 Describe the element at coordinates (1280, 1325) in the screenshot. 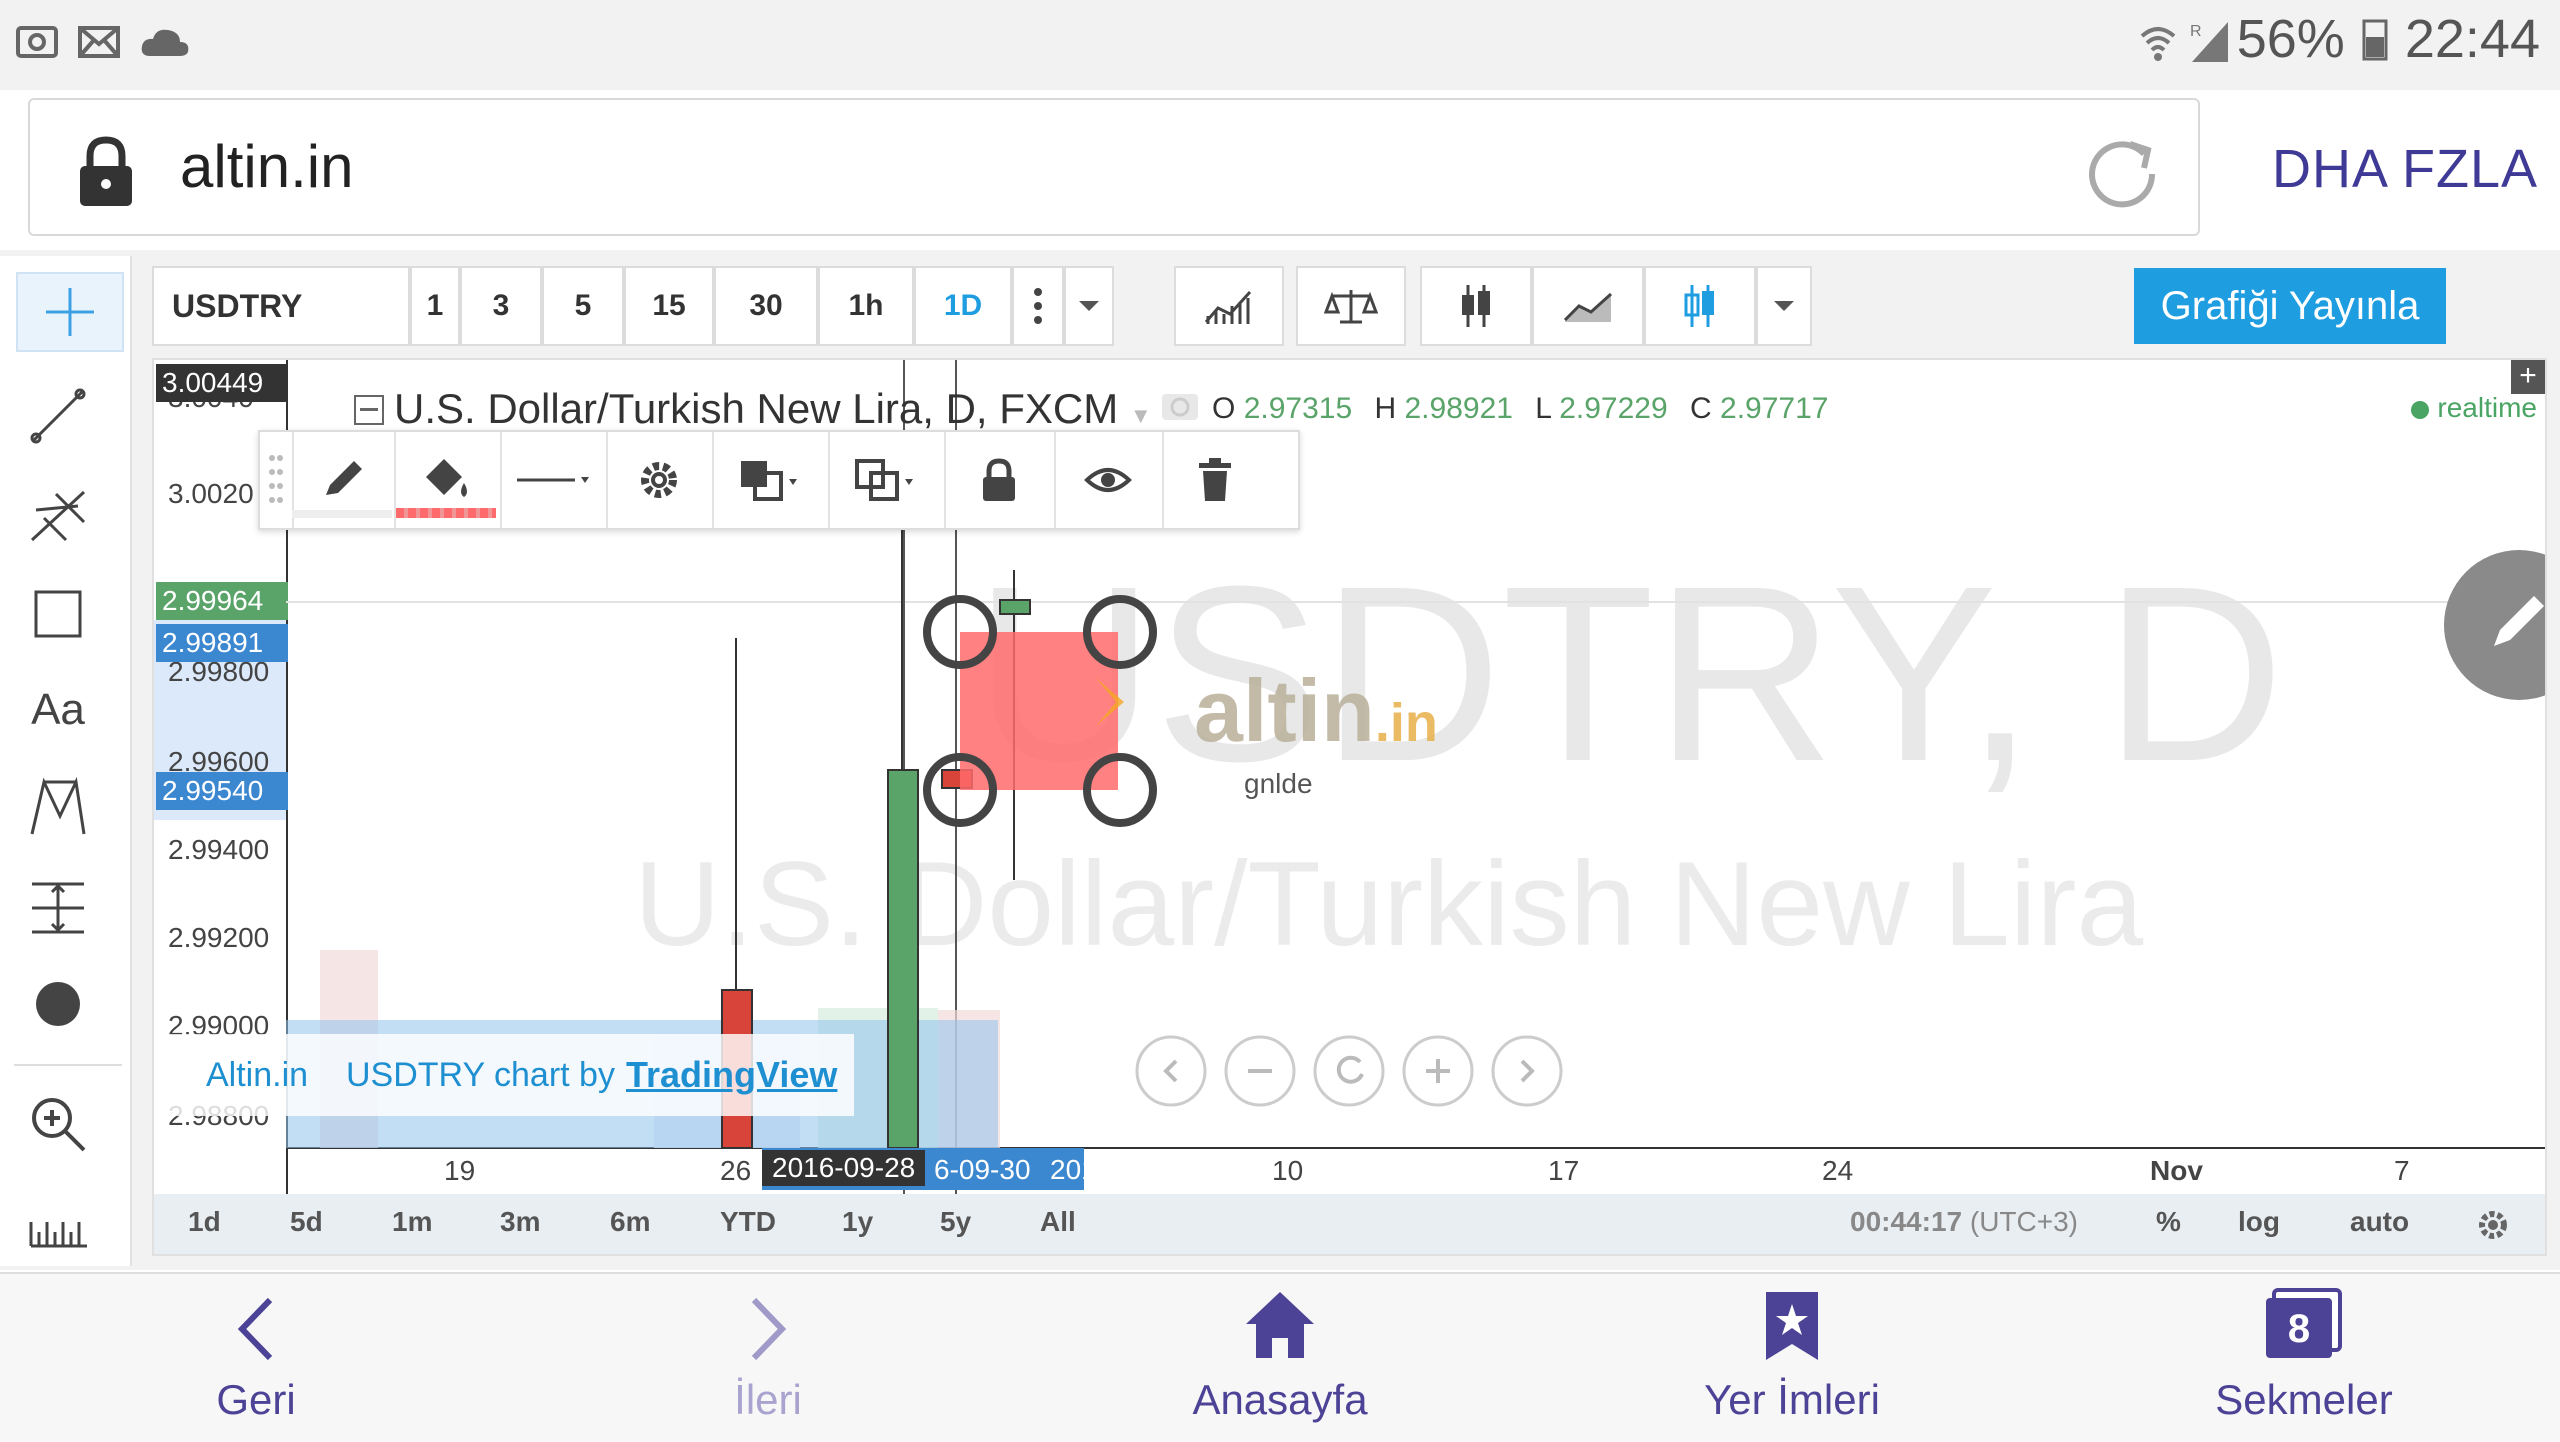

I see `home-icon` at that location.